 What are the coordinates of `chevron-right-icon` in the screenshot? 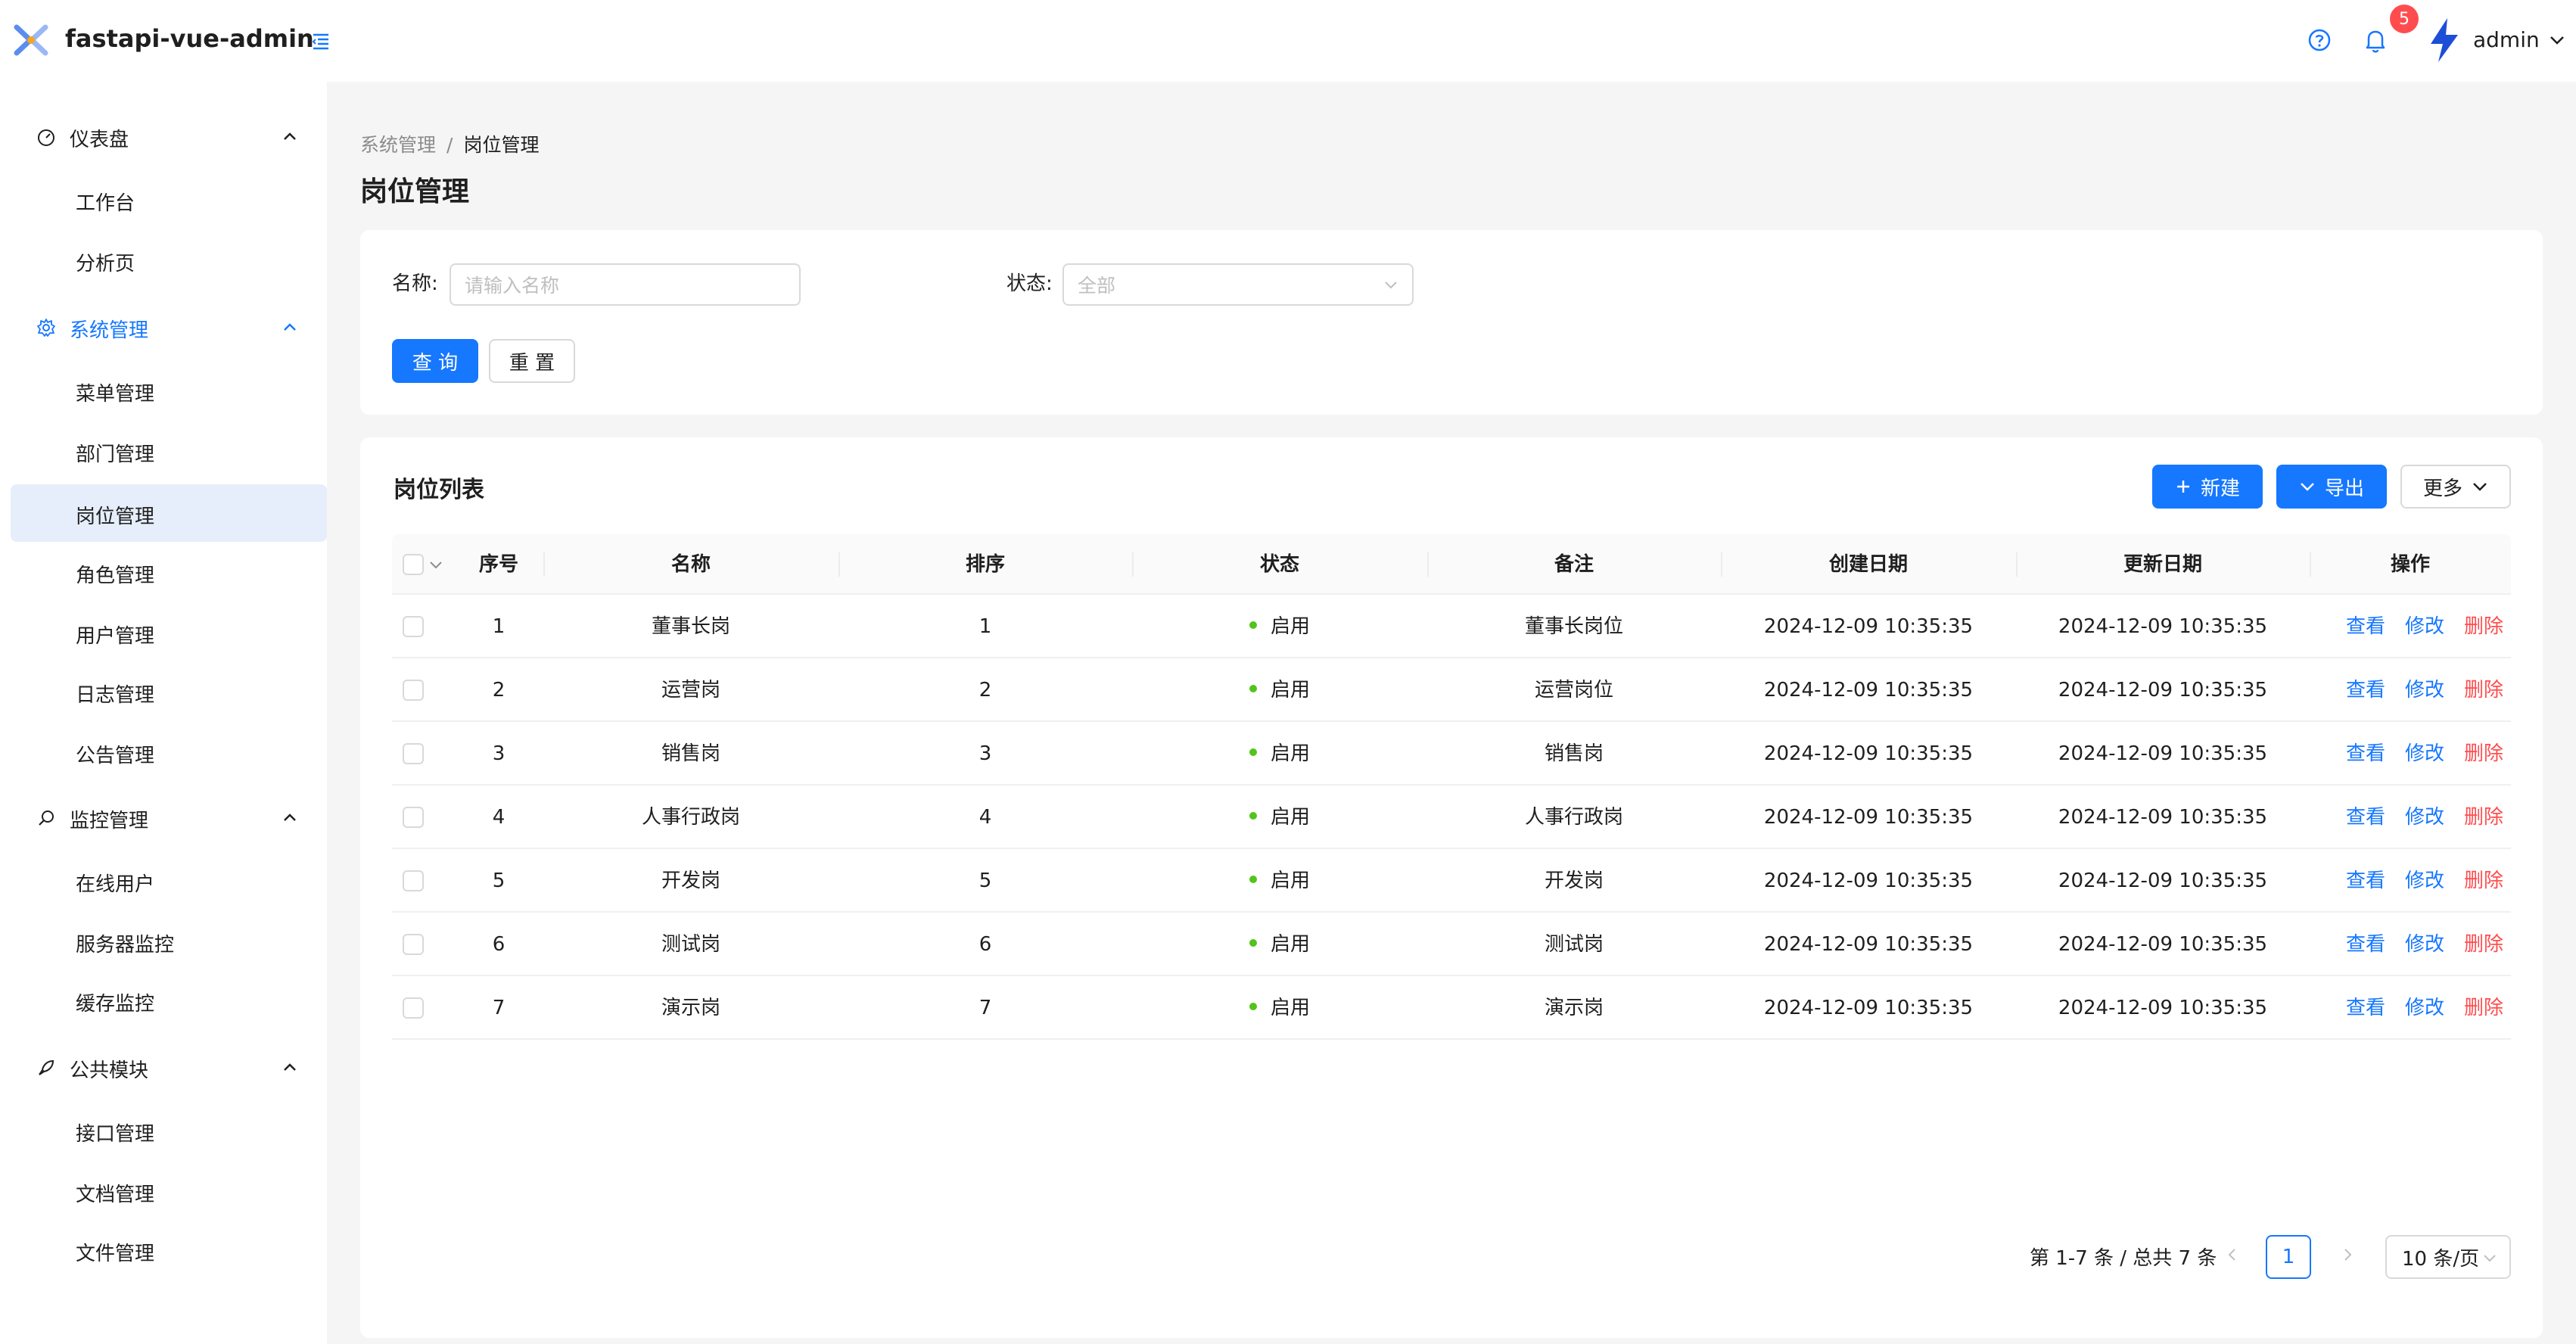 It's located at (2348, 1255).